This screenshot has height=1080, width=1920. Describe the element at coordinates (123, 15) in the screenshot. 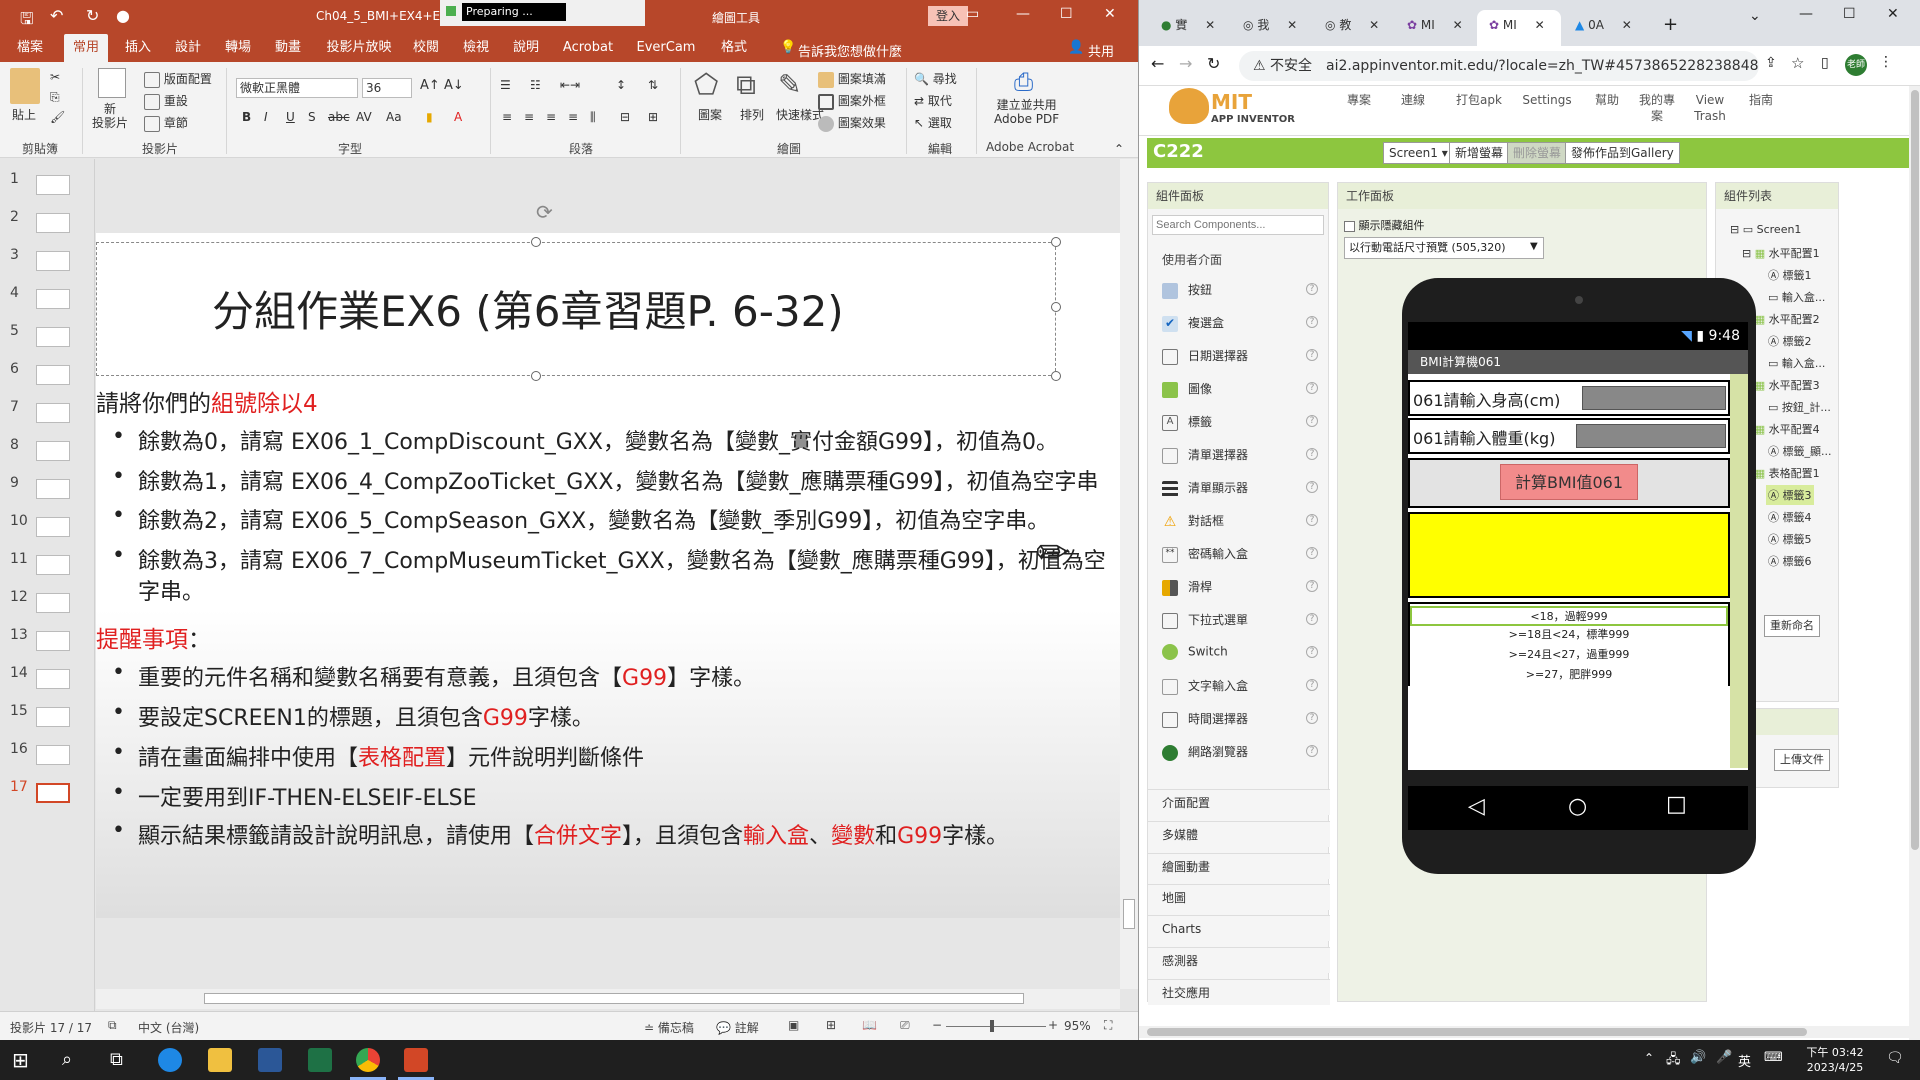

I see `record-icon: ●` at that location.